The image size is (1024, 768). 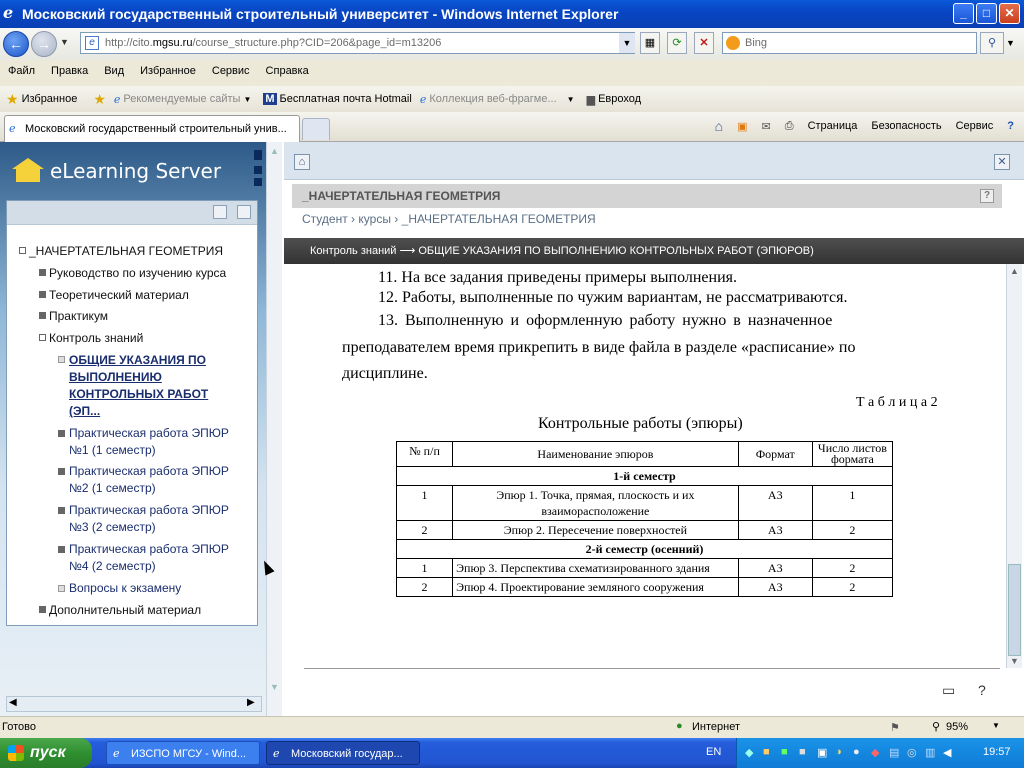 What do you see at coordinates (894, 752) in the screenshot?
I see `network-icon: ▤` at bounding box center [894, 752].